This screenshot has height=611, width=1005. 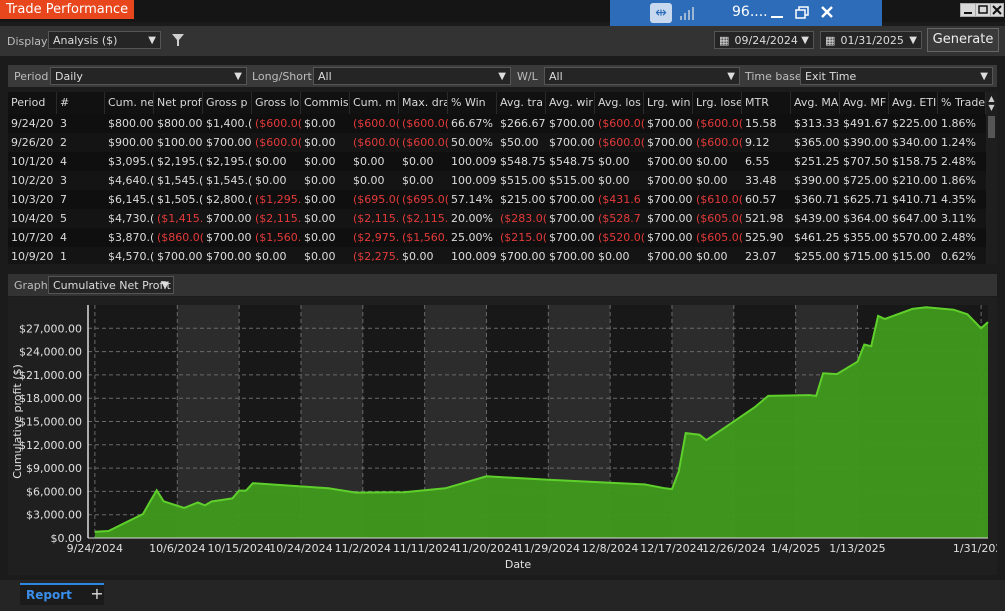 What do you see at coordinates (610, 548) in the screenshot?
I see `x-tick-label: 12/8/2024` at bounding box center [610, 548].